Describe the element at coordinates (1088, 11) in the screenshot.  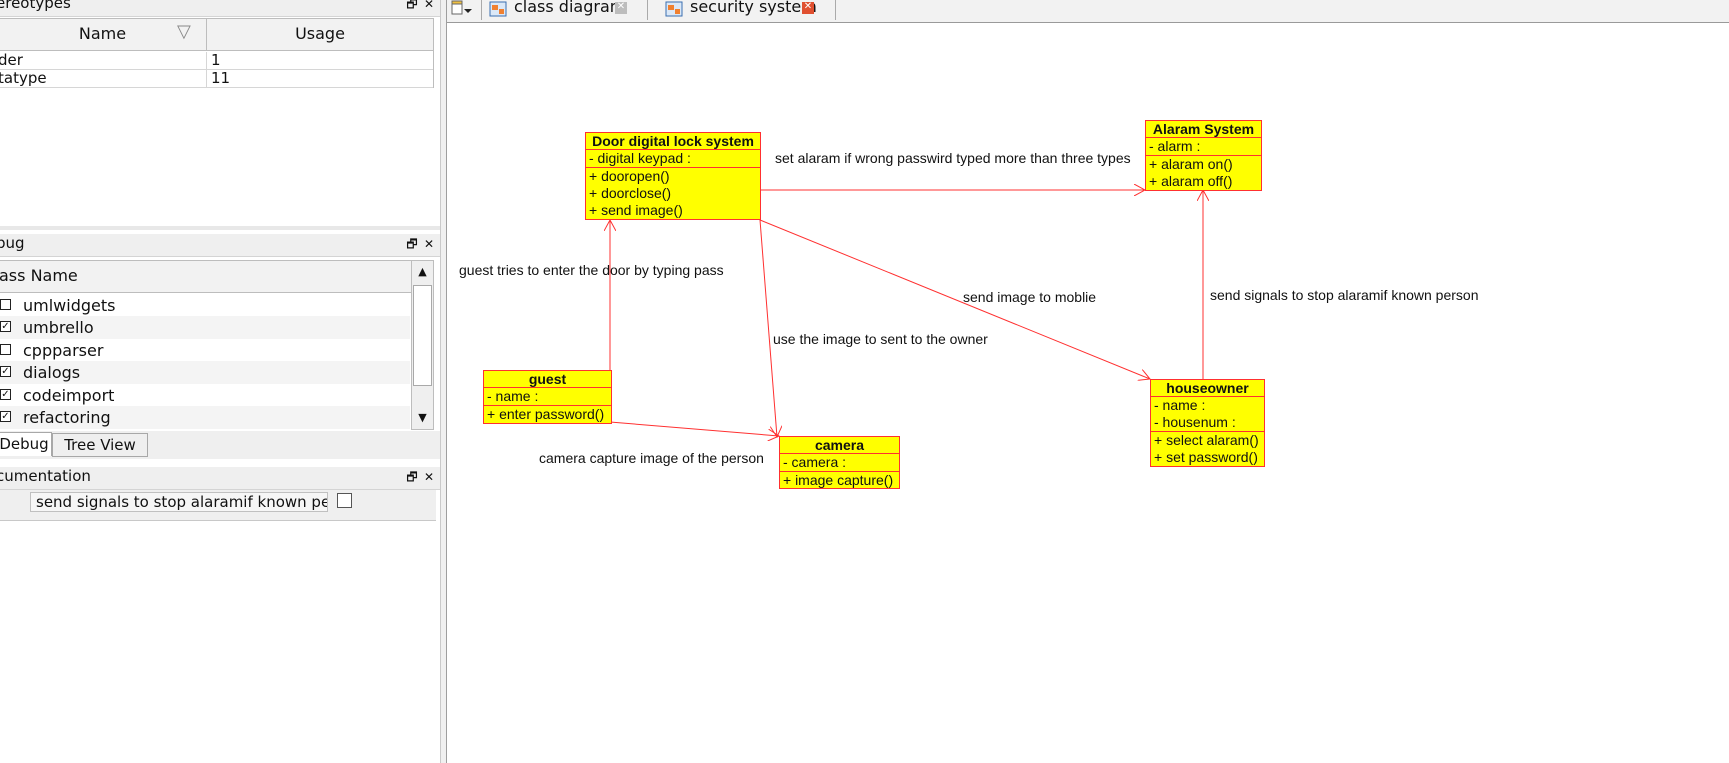
I see `diagram-tab-bar: class diagram ✕ security system ✕` at that location.